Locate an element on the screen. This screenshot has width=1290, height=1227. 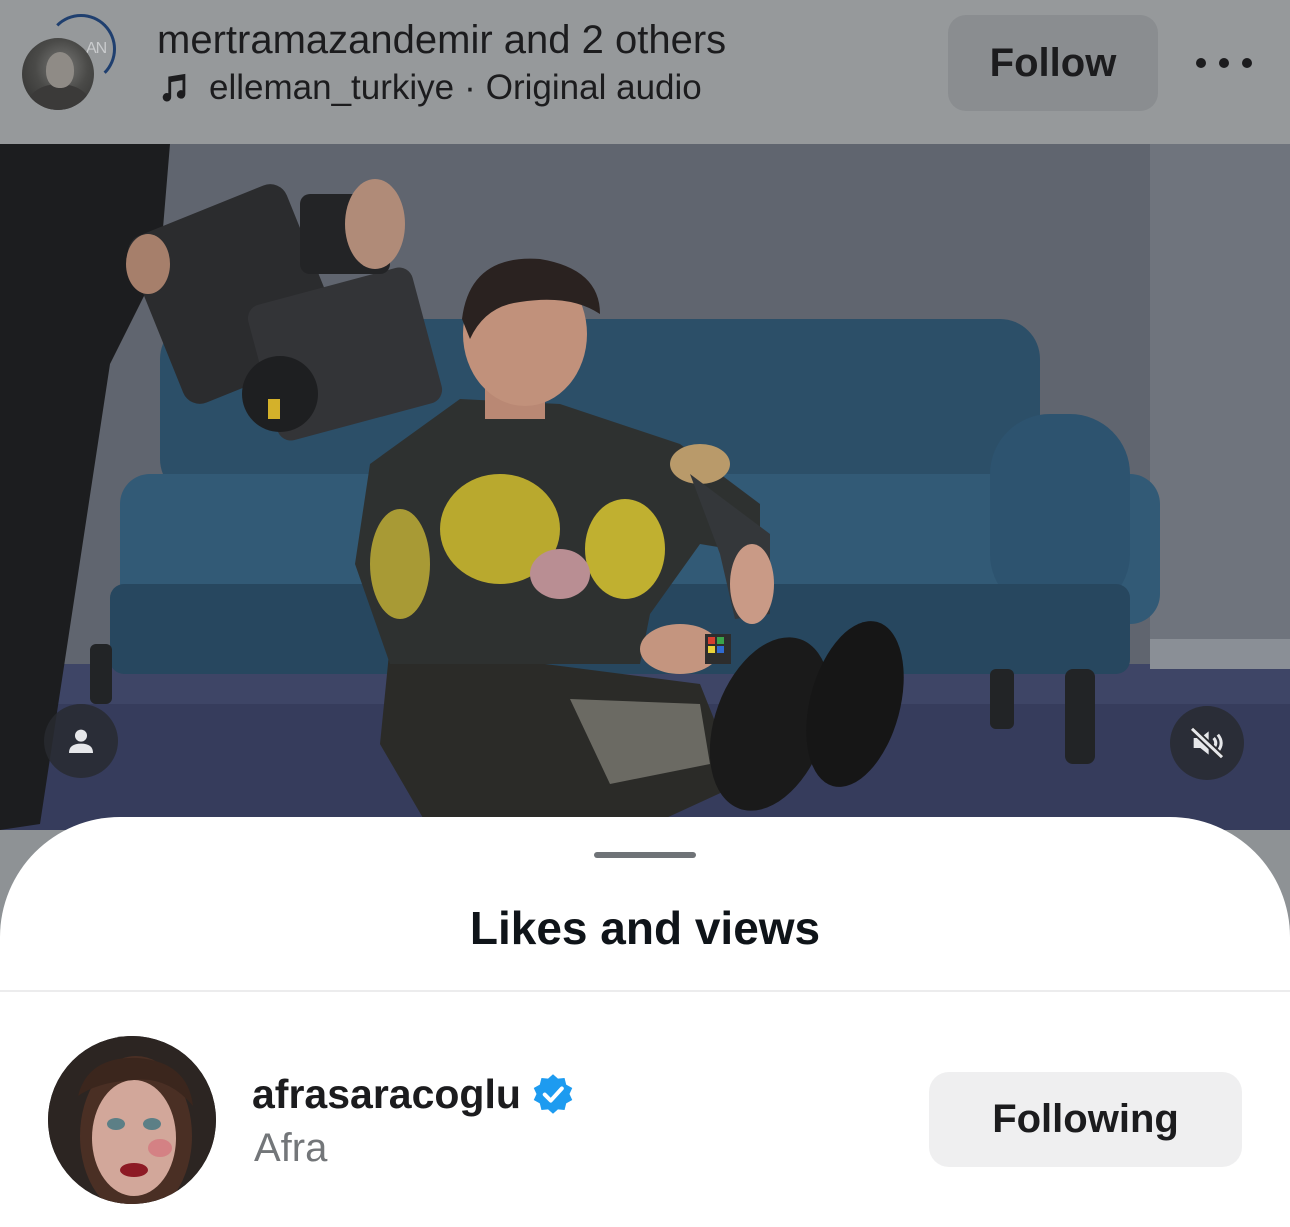
speaker-muted-icon is located at coordinates (1207, 743).